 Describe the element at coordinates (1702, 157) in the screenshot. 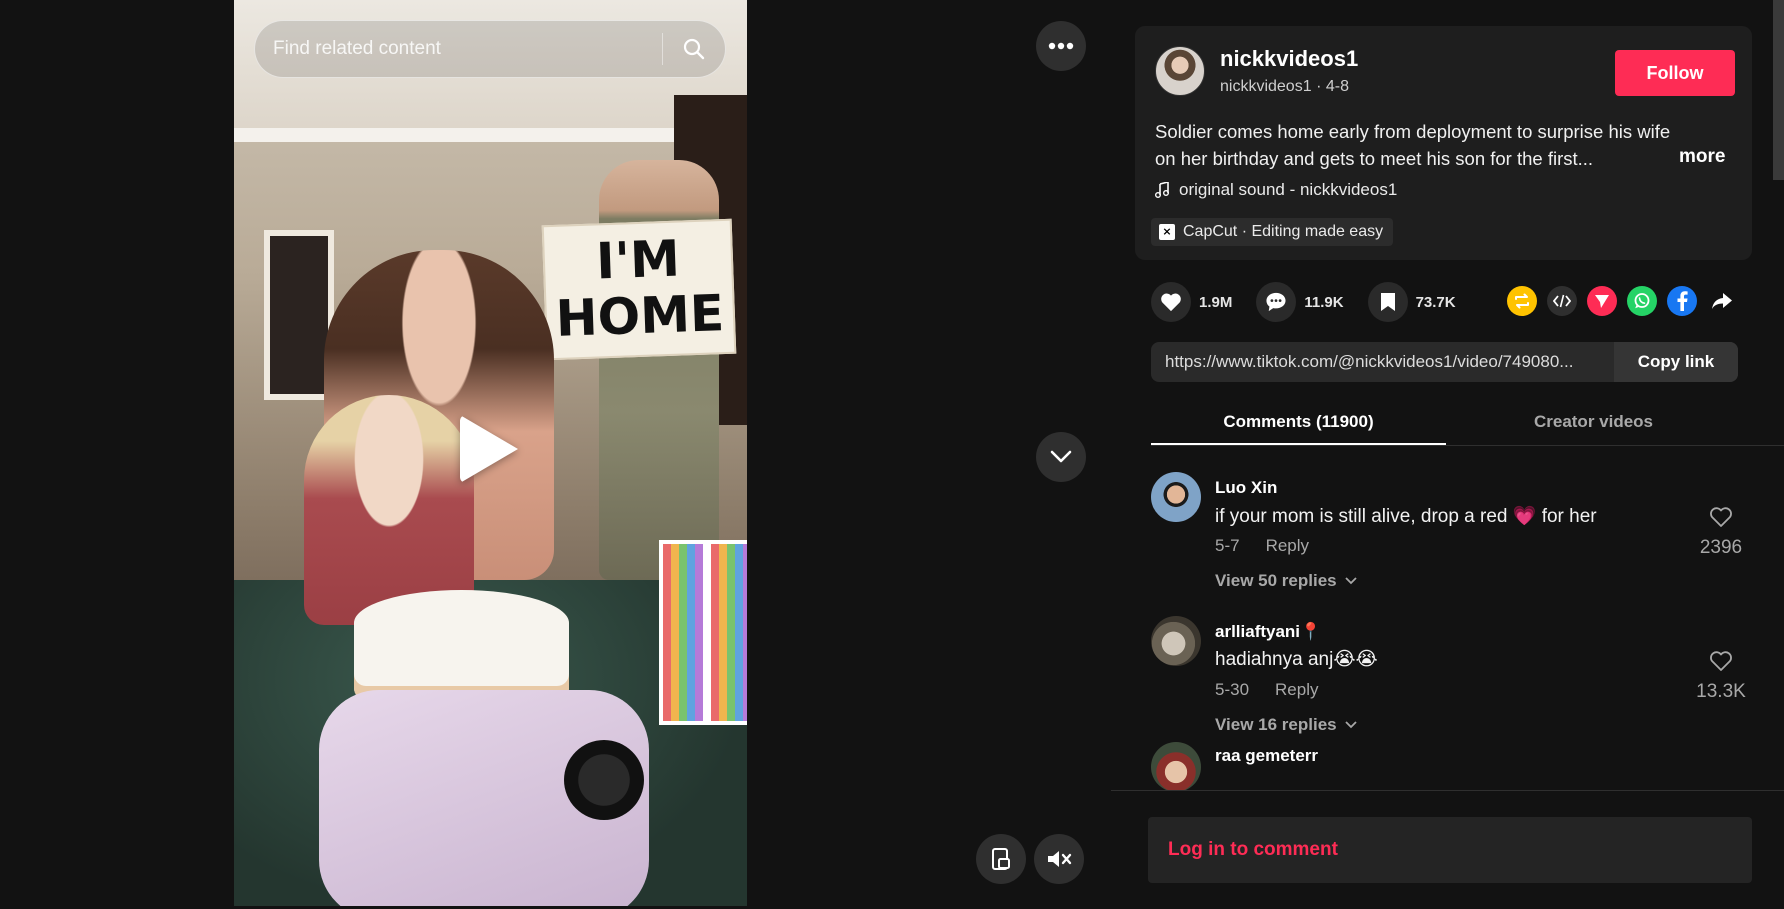

I see `more-link: more` at that location.